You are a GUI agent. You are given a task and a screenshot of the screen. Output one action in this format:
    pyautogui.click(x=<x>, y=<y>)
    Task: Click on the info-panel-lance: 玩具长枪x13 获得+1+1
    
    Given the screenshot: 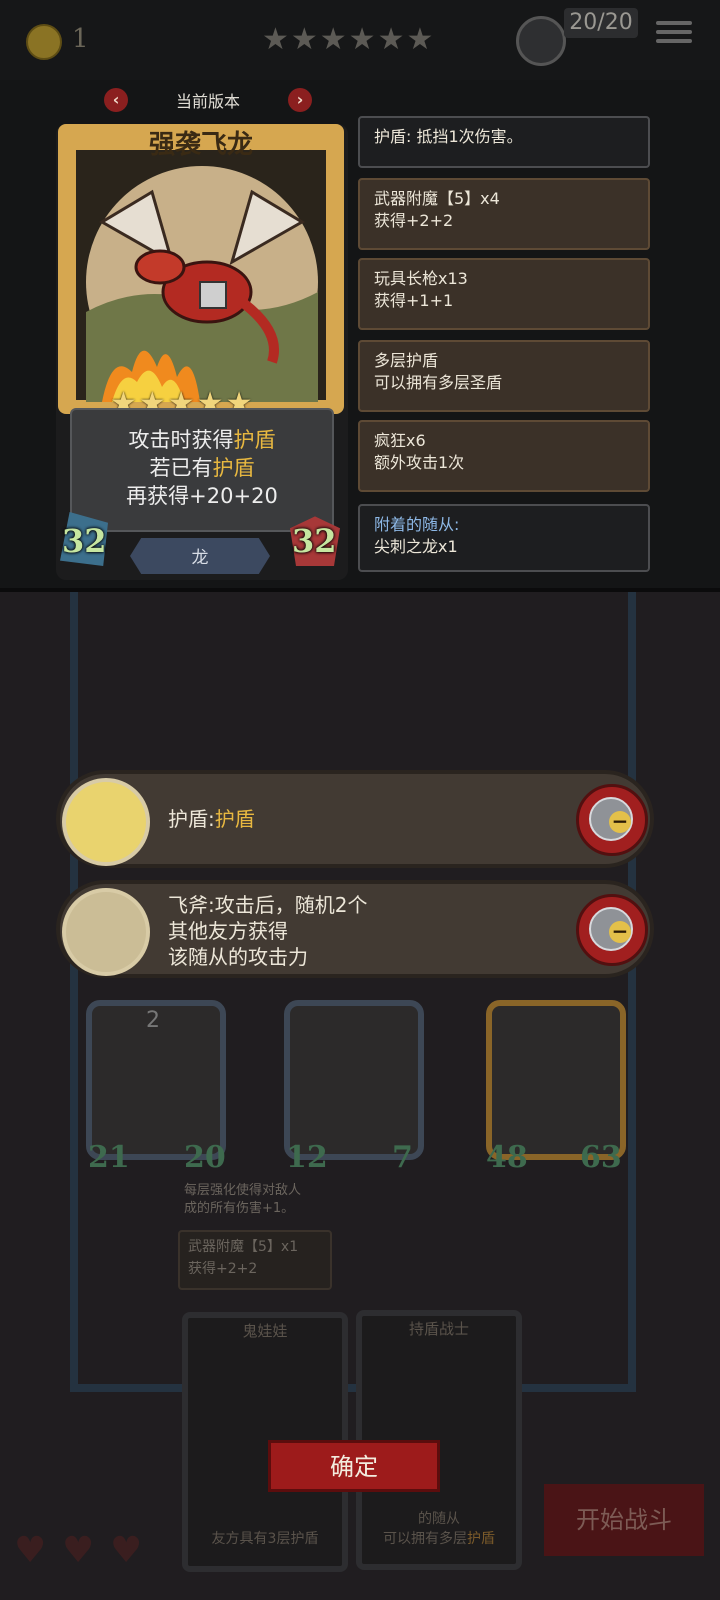 What is the action you would take?
    pyautogui.click(x=504, y=294)
    